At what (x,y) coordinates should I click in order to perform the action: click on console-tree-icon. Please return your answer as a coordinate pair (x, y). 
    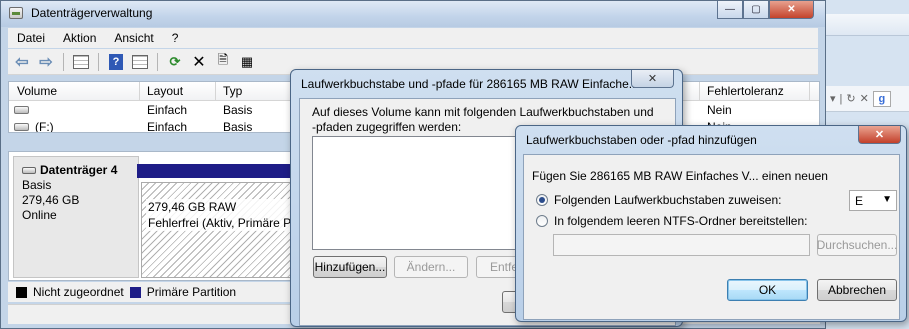
    Looking at the image, I should click on (81, 62).